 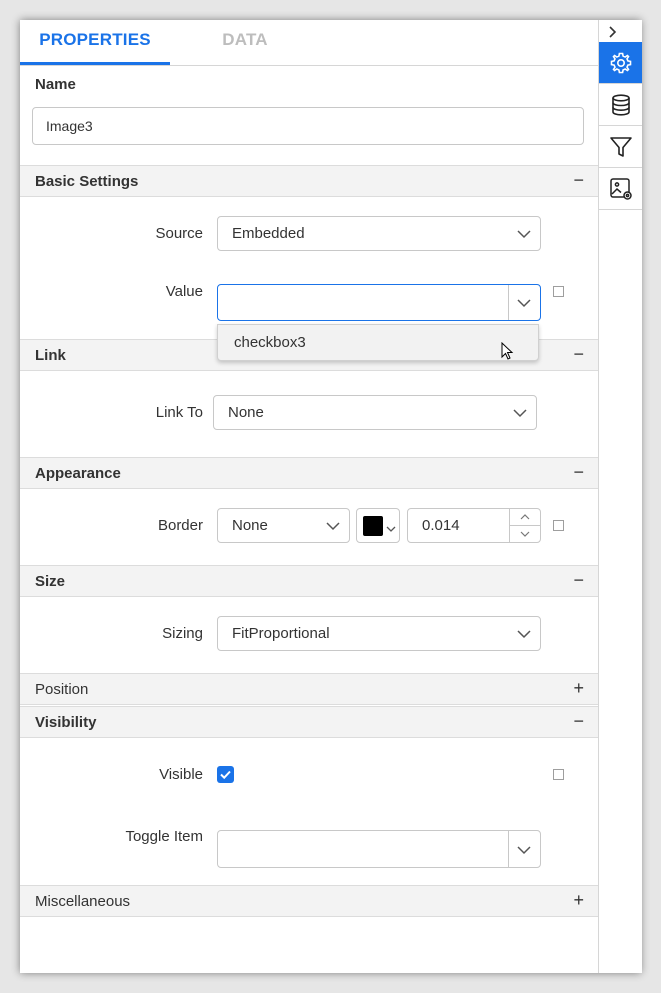 I want to click on source-dropdown: Embedded, so click(x=379, y=233).